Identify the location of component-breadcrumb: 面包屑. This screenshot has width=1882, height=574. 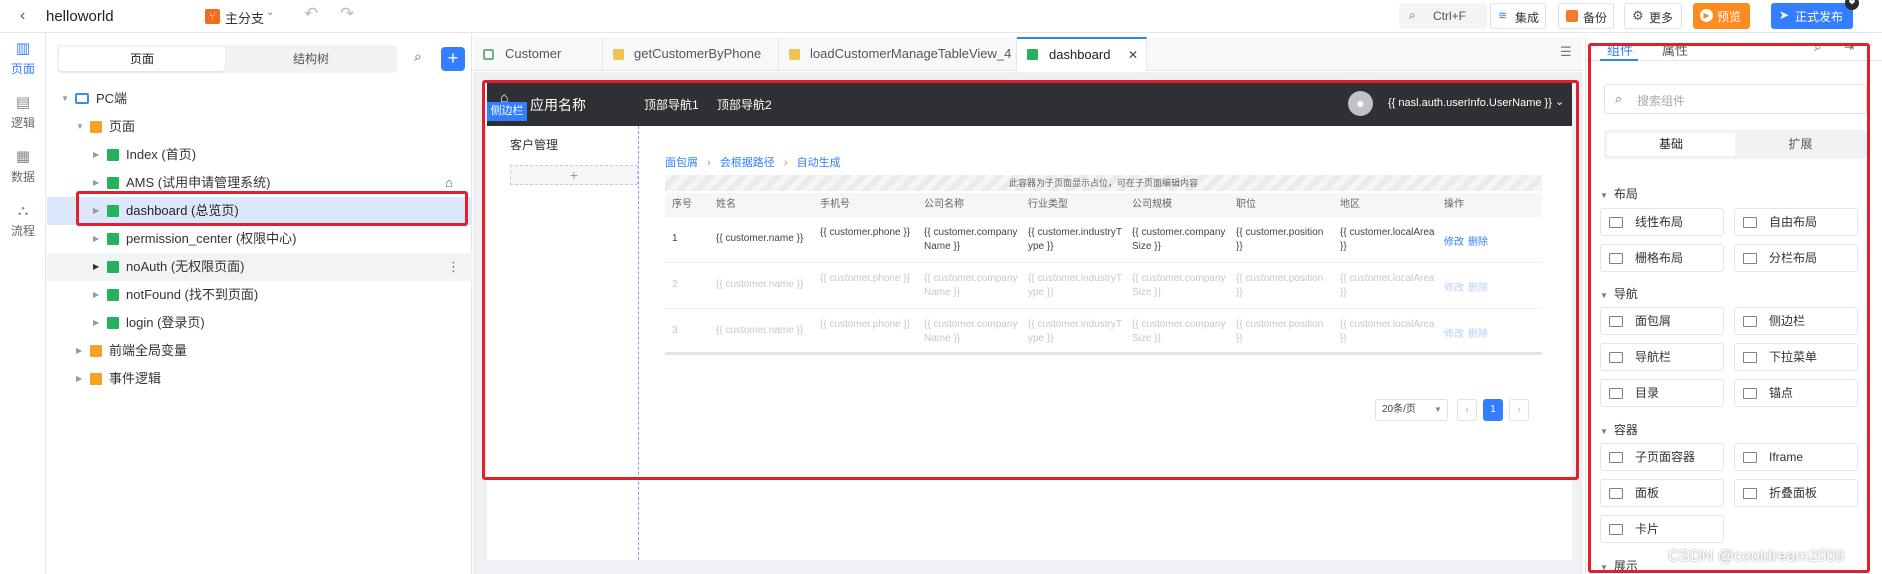
(1662, 321).